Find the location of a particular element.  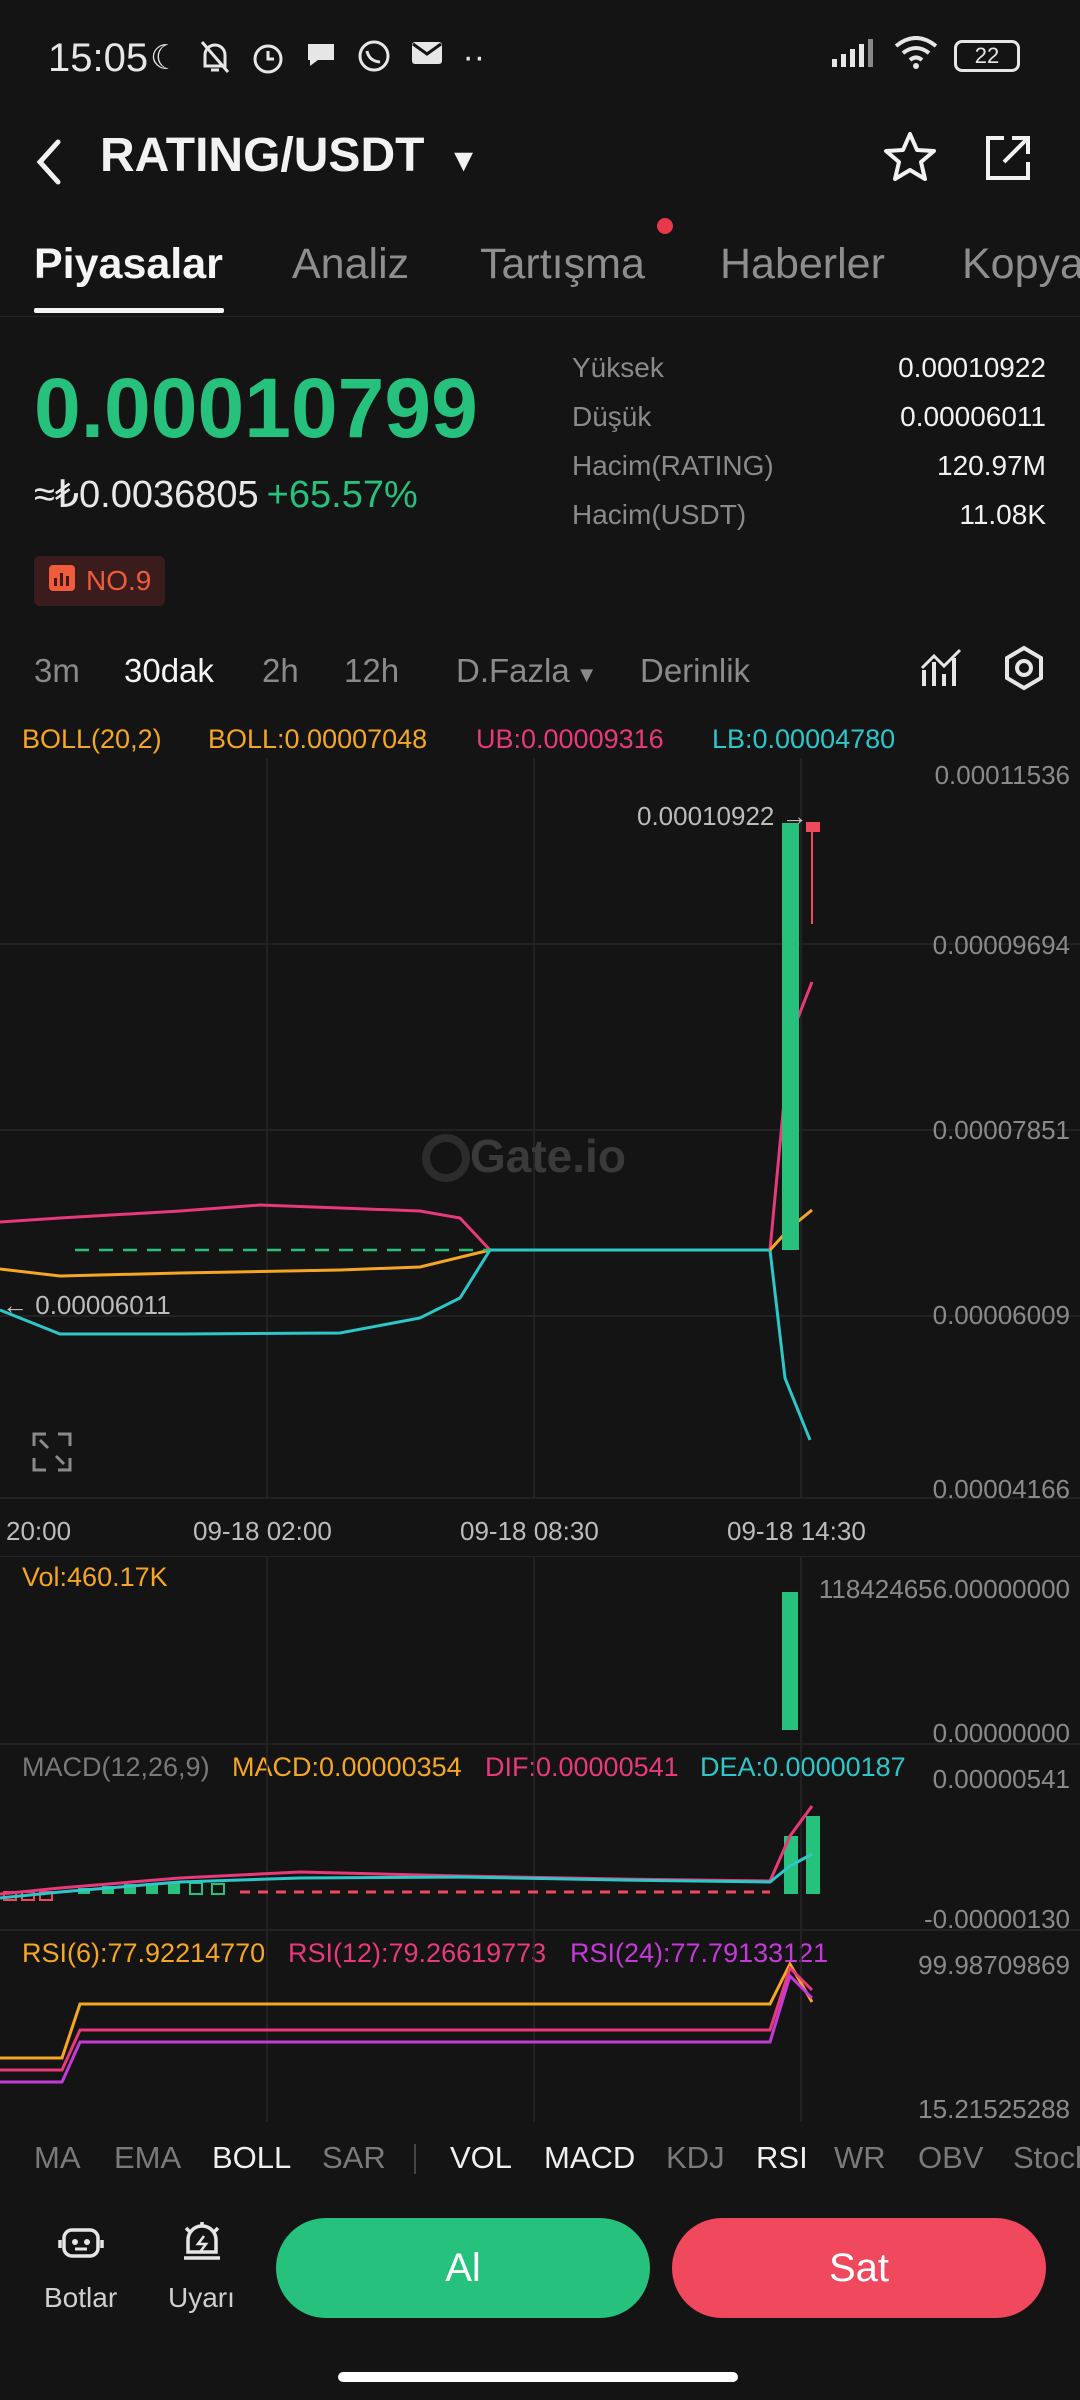

ind-tab-ma: MA is located at coordinates (57, 2158).